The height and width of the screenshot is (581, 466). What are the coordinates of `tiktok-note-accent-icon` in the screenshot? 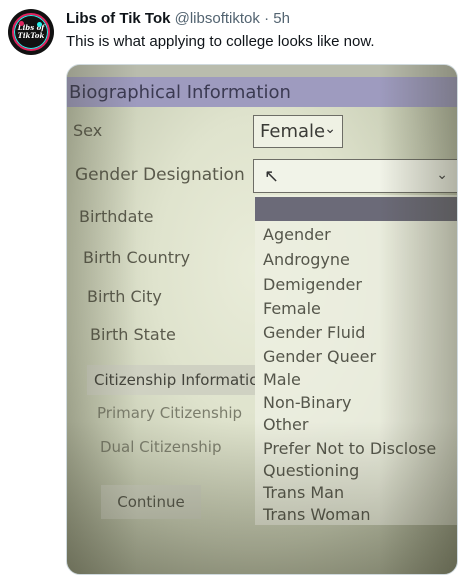 It's located at (21, 23).